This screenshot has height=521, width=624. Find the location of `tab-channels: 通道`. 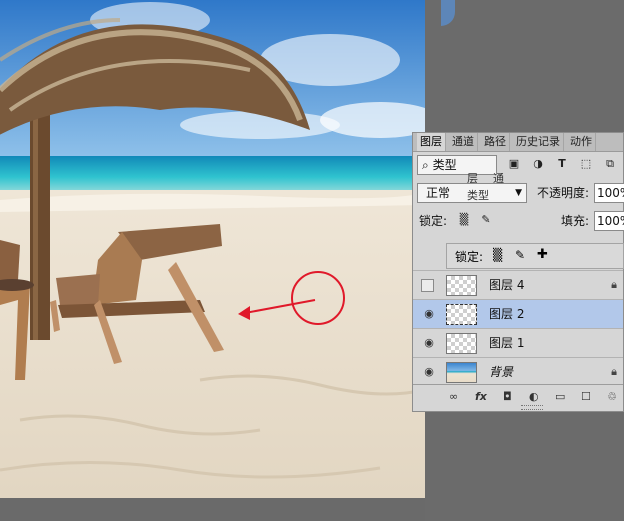

tab-channels: 通道 is located at coordinates (463, 142).